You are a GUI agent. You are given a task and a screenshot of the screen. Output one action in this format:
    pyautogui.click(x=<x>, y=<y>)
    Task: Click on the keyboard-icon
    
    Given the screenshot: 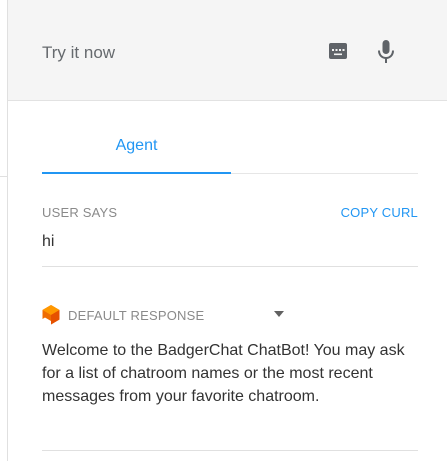 What is the action you would take?
    pyautogui.click(x=338, y=51)
    